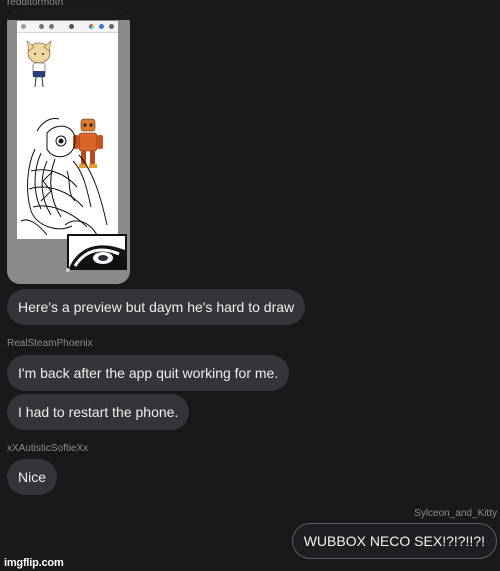  What do you see at coordinates (88, 143) in the screenshot?
I see `robot-character` at bounding box center [88, 143].